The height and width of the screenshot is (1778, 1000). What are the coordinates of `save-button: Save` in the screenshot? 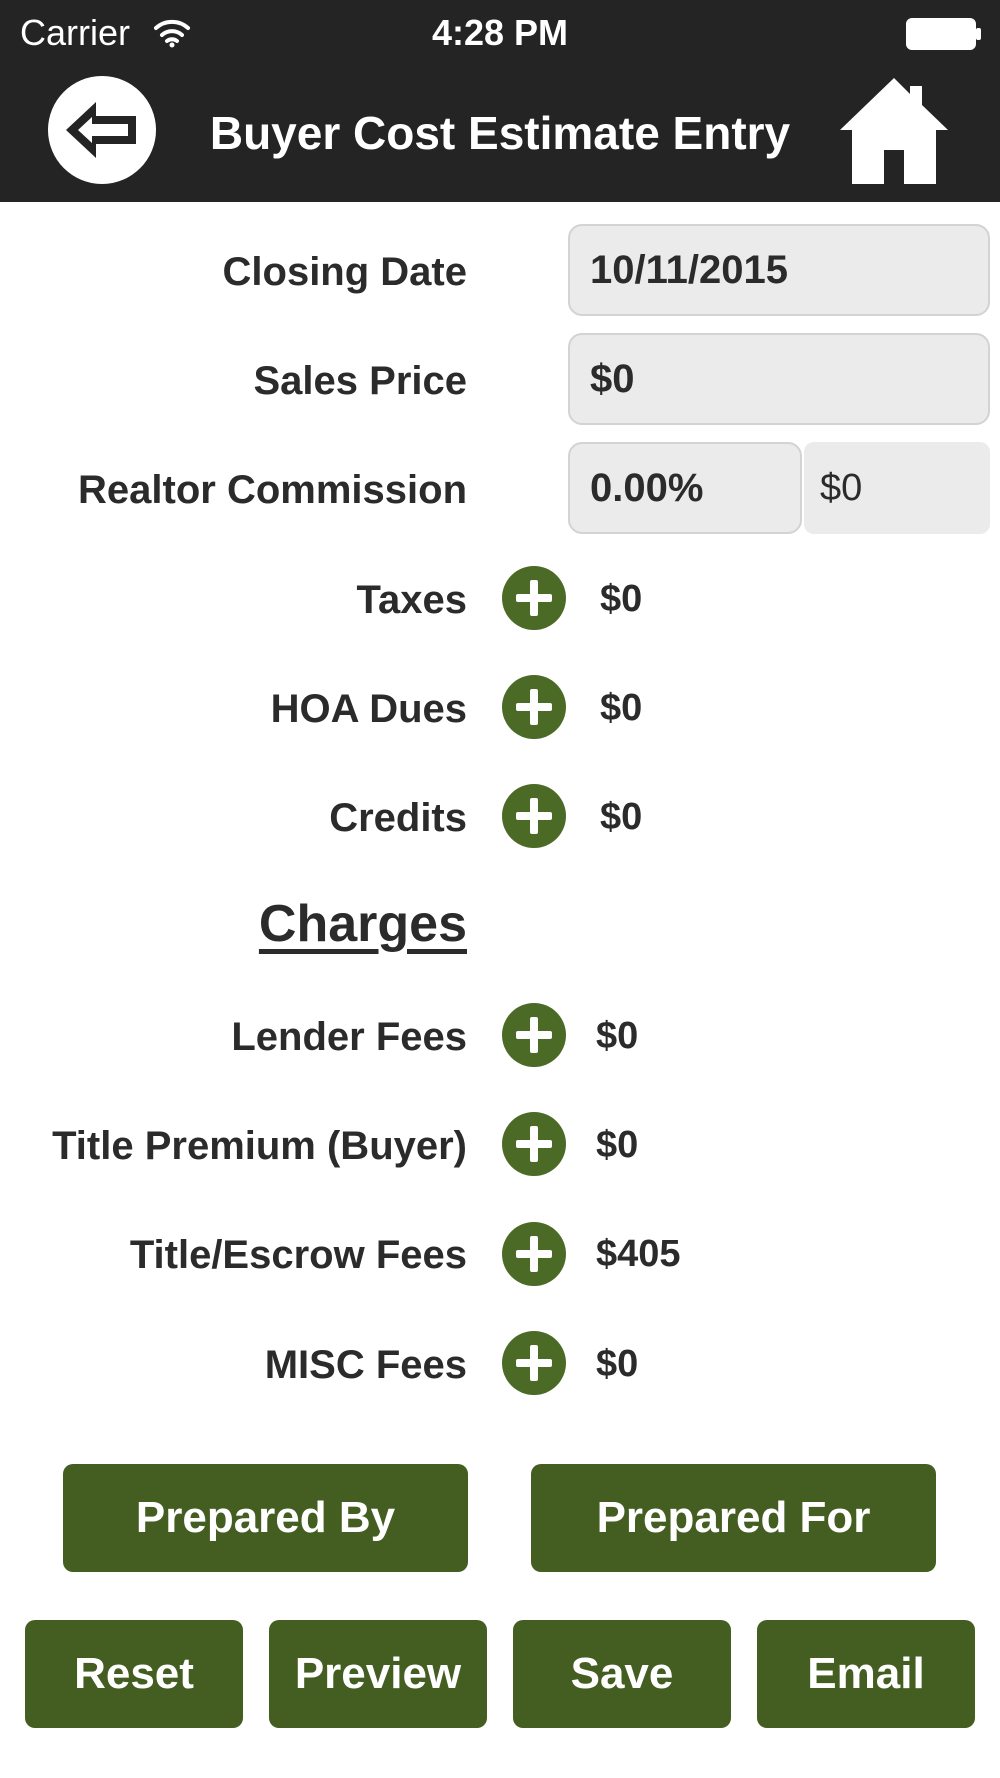 It's located at (622, 1674).